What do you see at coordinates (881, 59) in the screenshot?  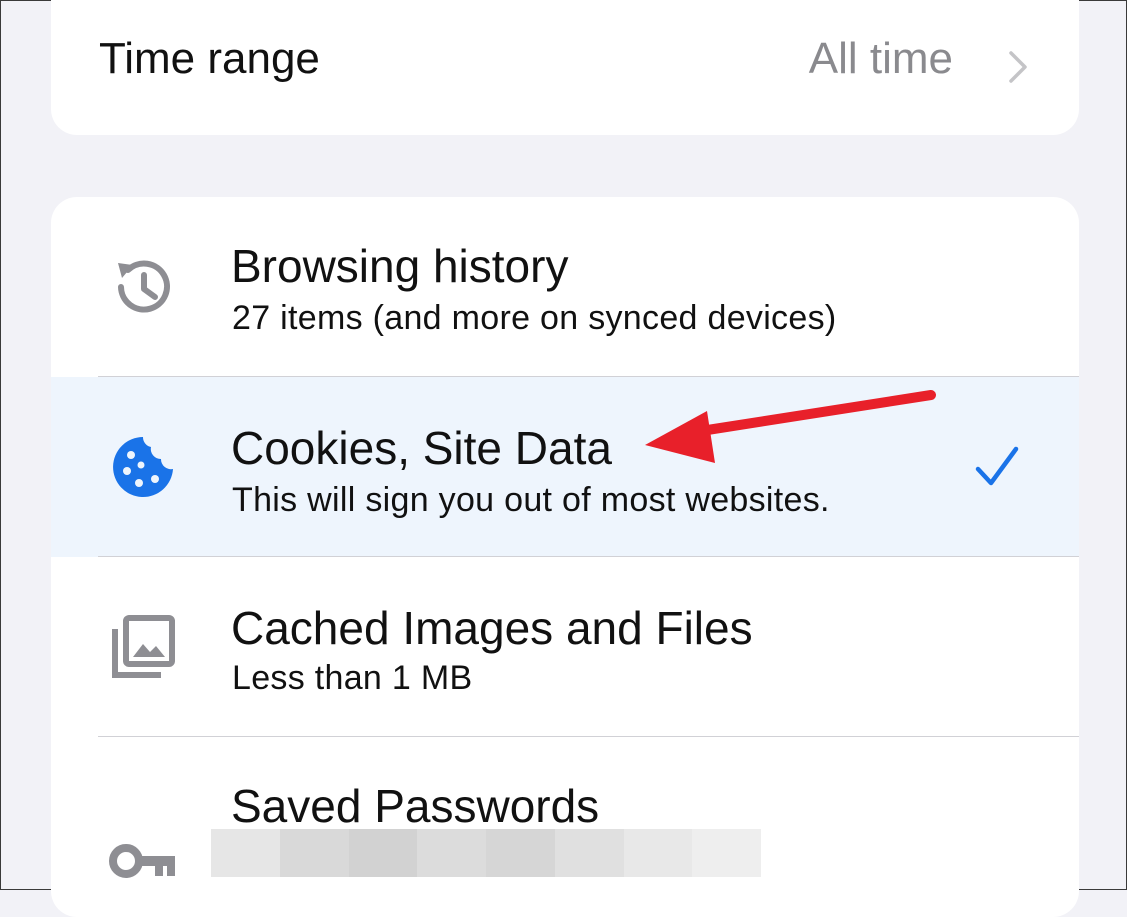 I see `time-range-value: All time` at bounding box center [881, 59].